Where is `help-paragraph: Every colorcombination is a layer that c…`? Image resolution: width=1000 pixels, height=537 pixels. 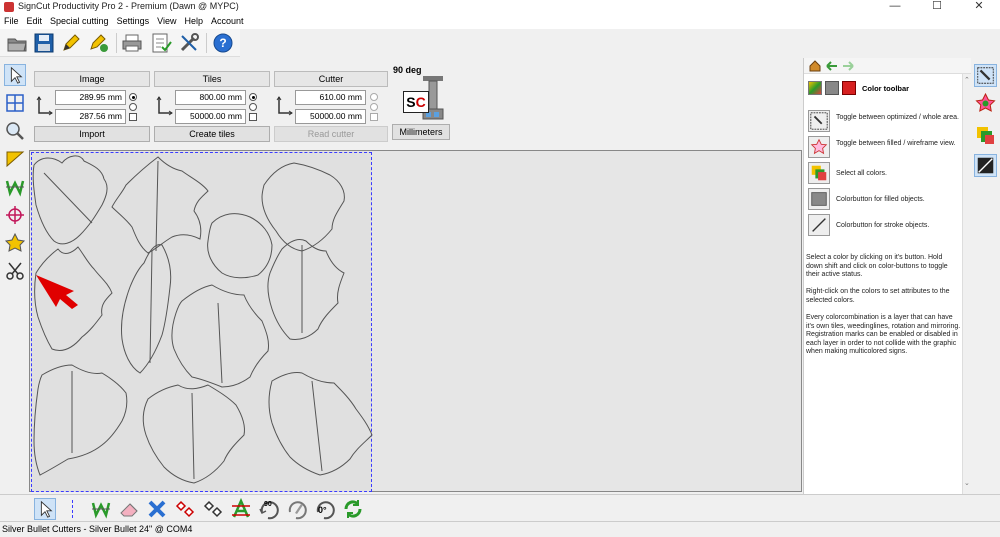
help-paragraph: Every colorcombination is a layer that c… is located at coordinates (883, 334).